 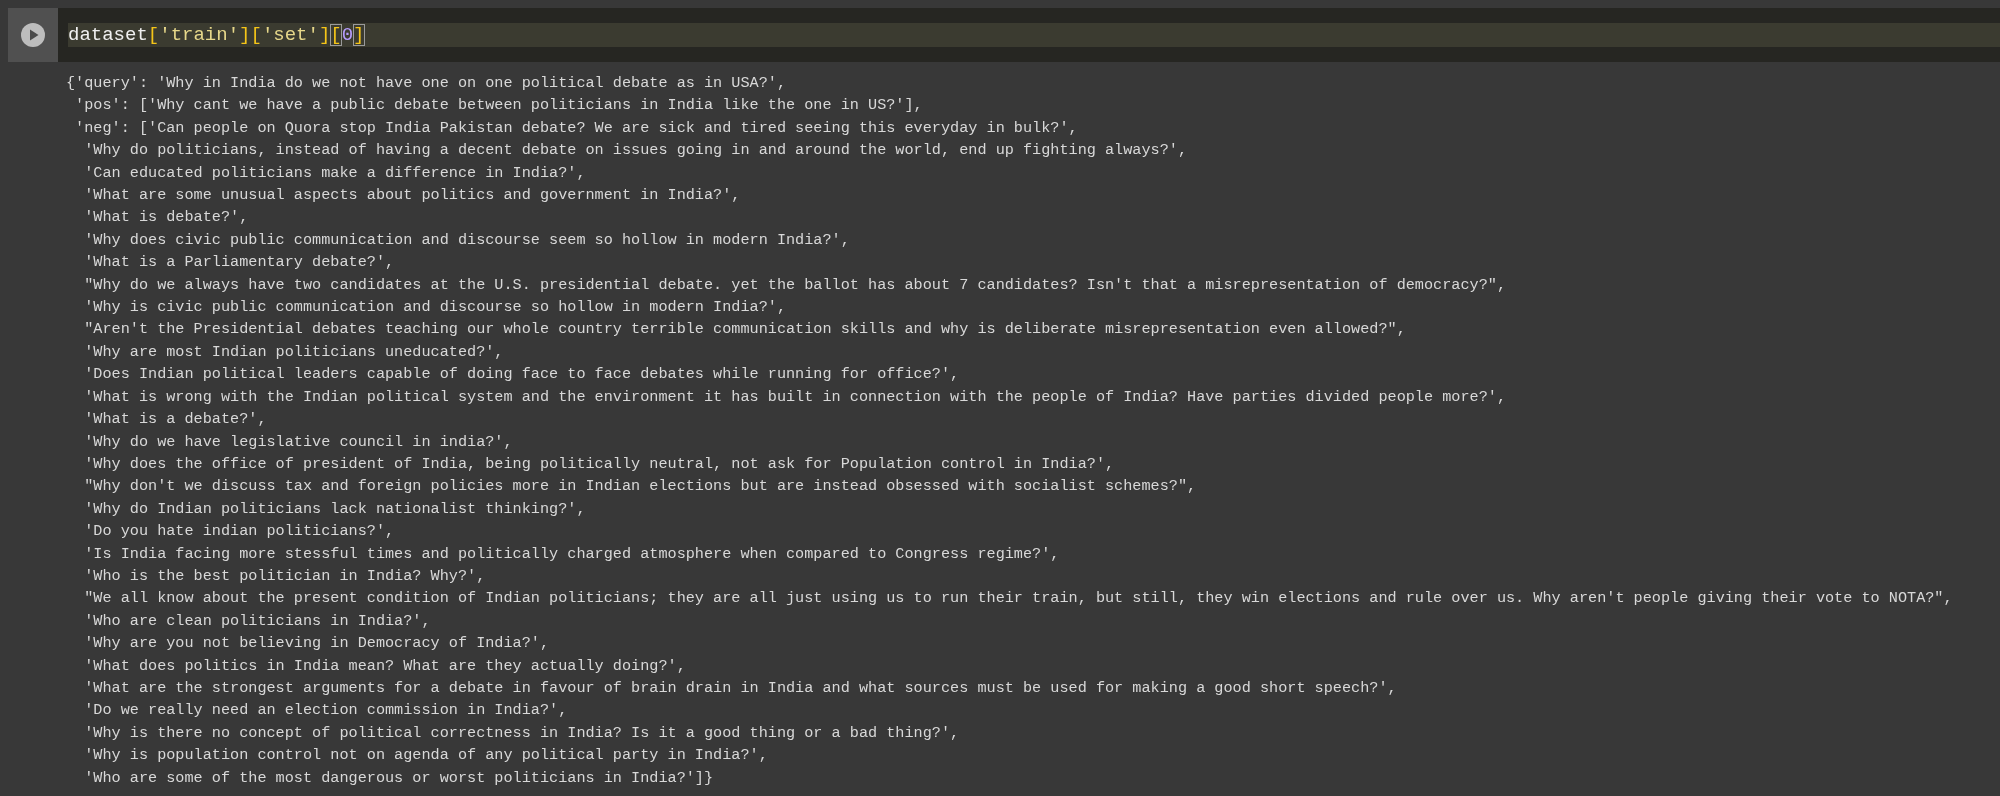 I want to click on output-line: 'Why does the office of president of India, being politically neutral, not ask for Population control in India?',, so click(x=599, y=464).